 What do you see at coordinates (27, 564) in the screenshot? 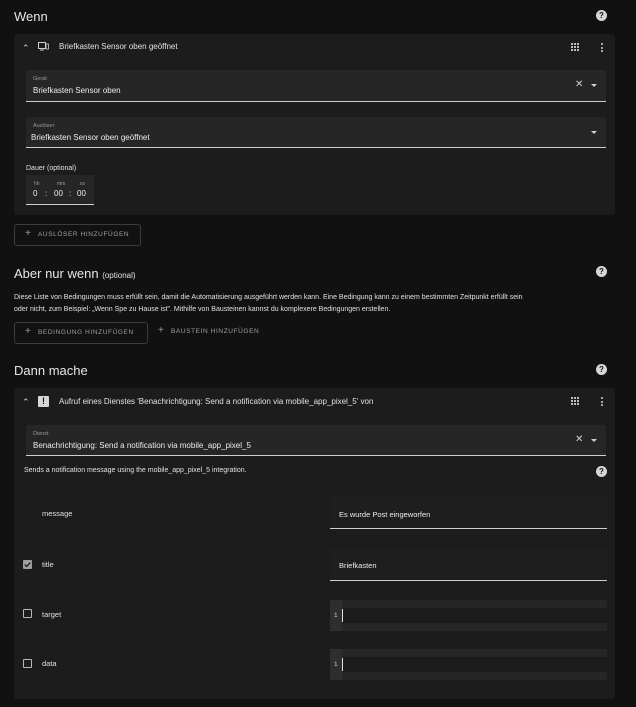
I see `param-title-checkbox` at bounding box center [27, 564].